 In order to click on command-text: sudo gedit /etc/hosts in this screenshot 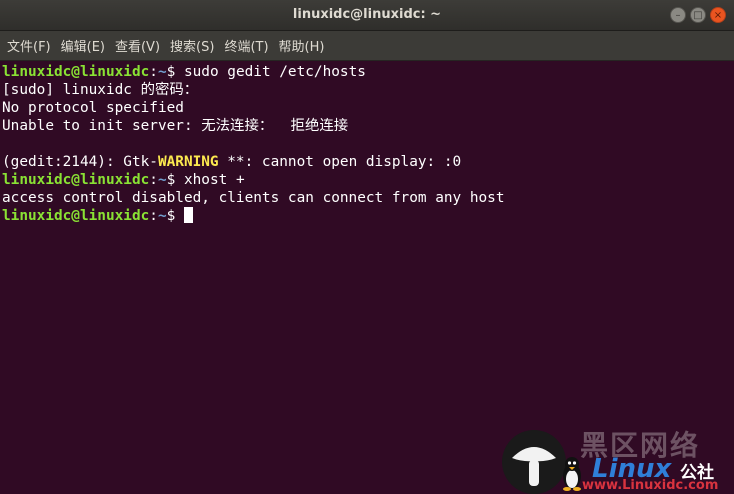, I will do `click(274, 72)`.